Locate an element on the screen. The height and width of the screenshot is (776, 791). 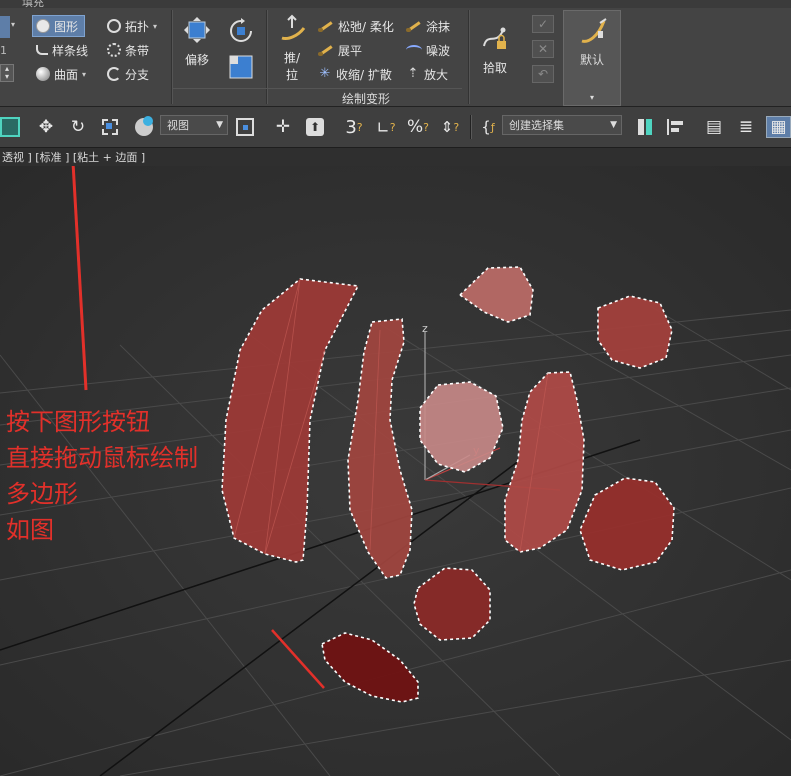
move-icon: ✥ is located at coordinates (46, 127).